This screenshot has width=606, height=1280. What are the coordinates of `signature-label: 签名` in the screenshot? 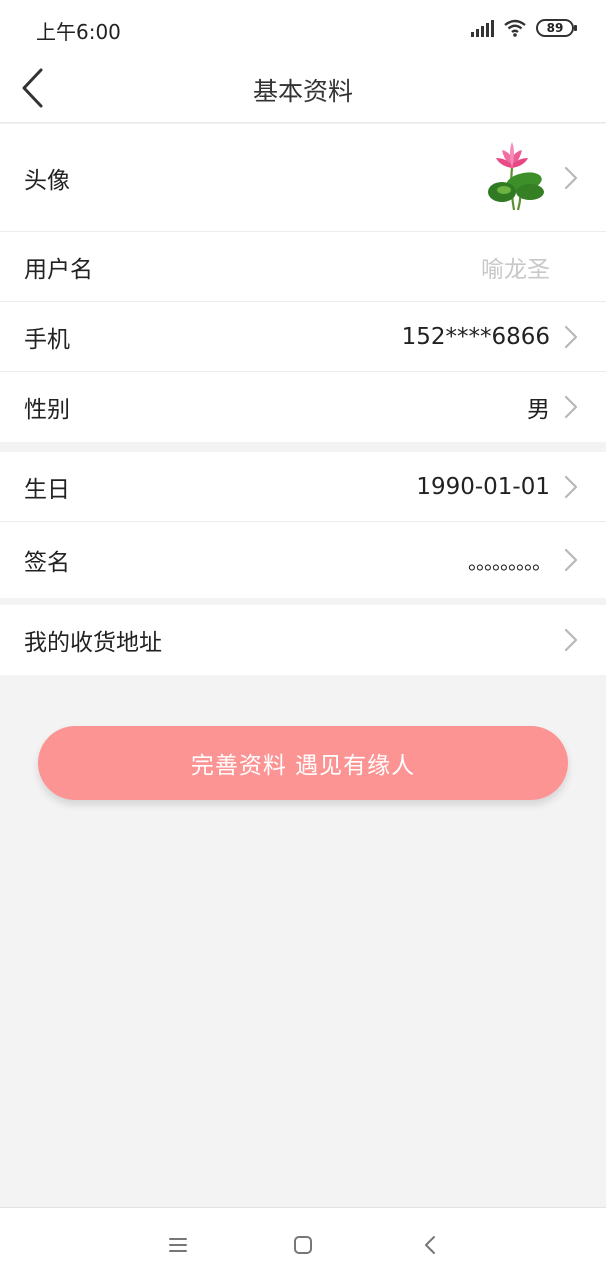 It's located at (47, 563).